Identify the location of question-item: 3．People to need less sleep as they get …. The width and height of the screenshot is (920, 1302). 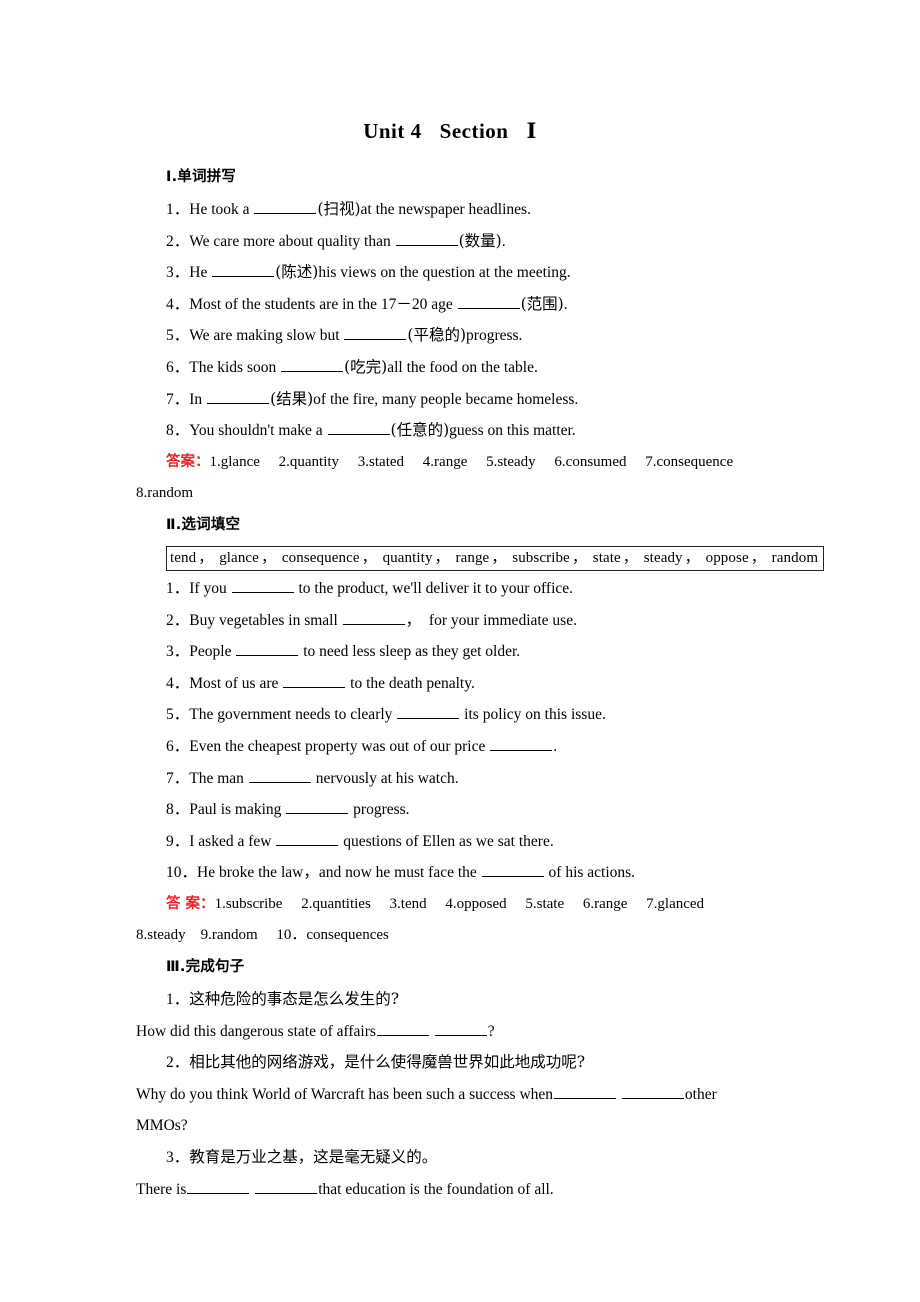
(498, 652).